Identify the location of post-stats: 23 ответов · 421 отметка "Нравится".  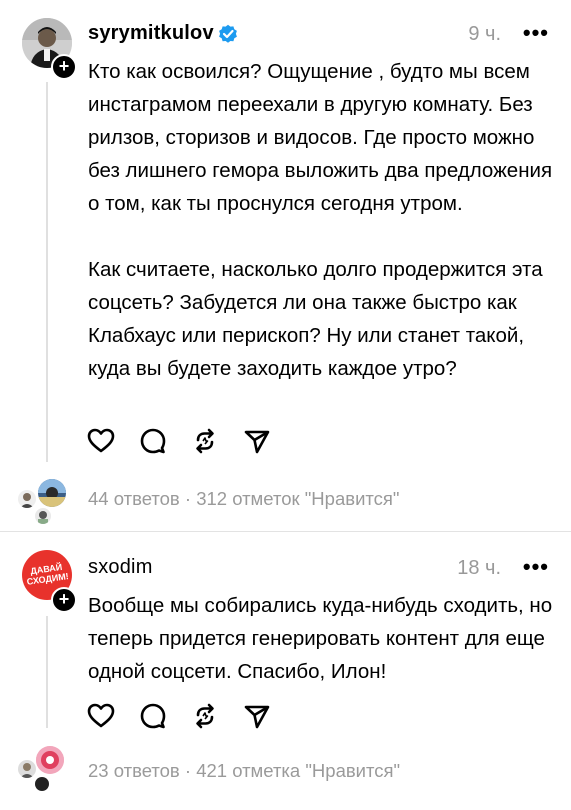
(244, 771).